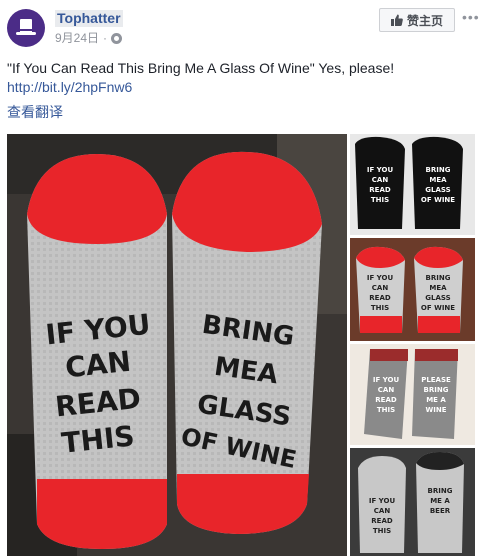 The image size is (479, 556). I want to click on thumb-1-right-3: GLASS, so click(437, 190).